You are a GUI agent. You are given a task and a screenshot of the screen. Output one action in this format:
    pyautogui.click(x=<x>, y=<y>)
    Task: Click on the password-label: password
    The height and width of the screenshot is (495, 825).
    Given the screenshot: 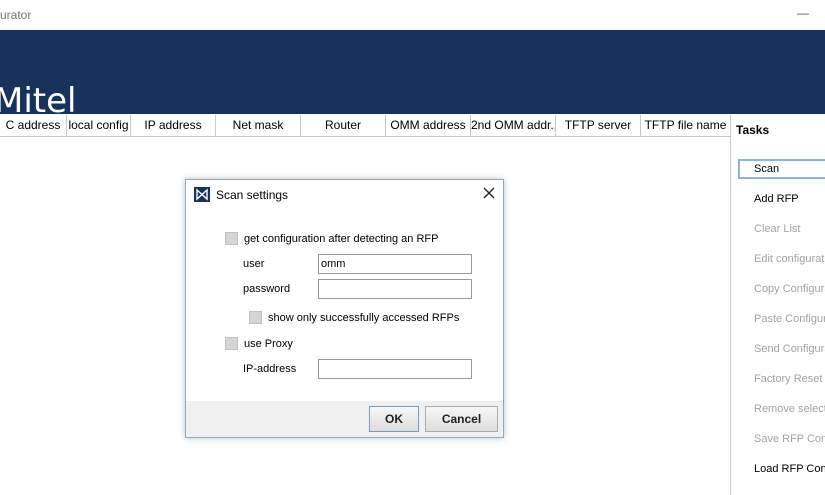 What is the action you would take?
    pyautogui.click(x=267, y=289)
    